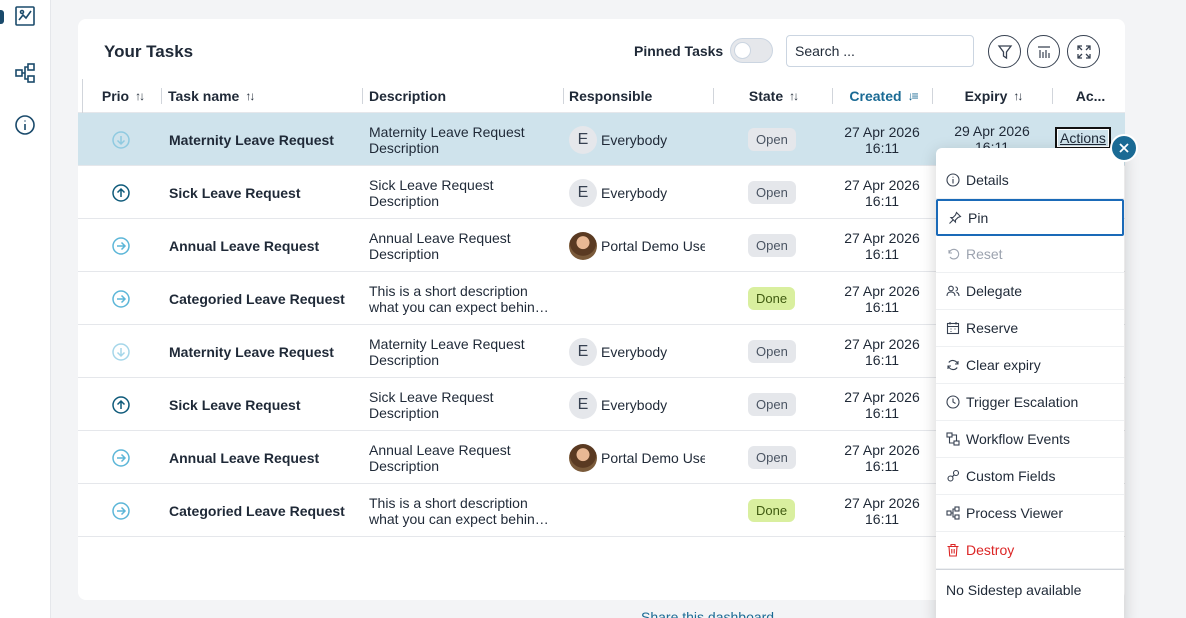  What do you see at coordinates (466, 96) in the screenshot?
I see `column-description: Description` at bounding box center [466, 96].